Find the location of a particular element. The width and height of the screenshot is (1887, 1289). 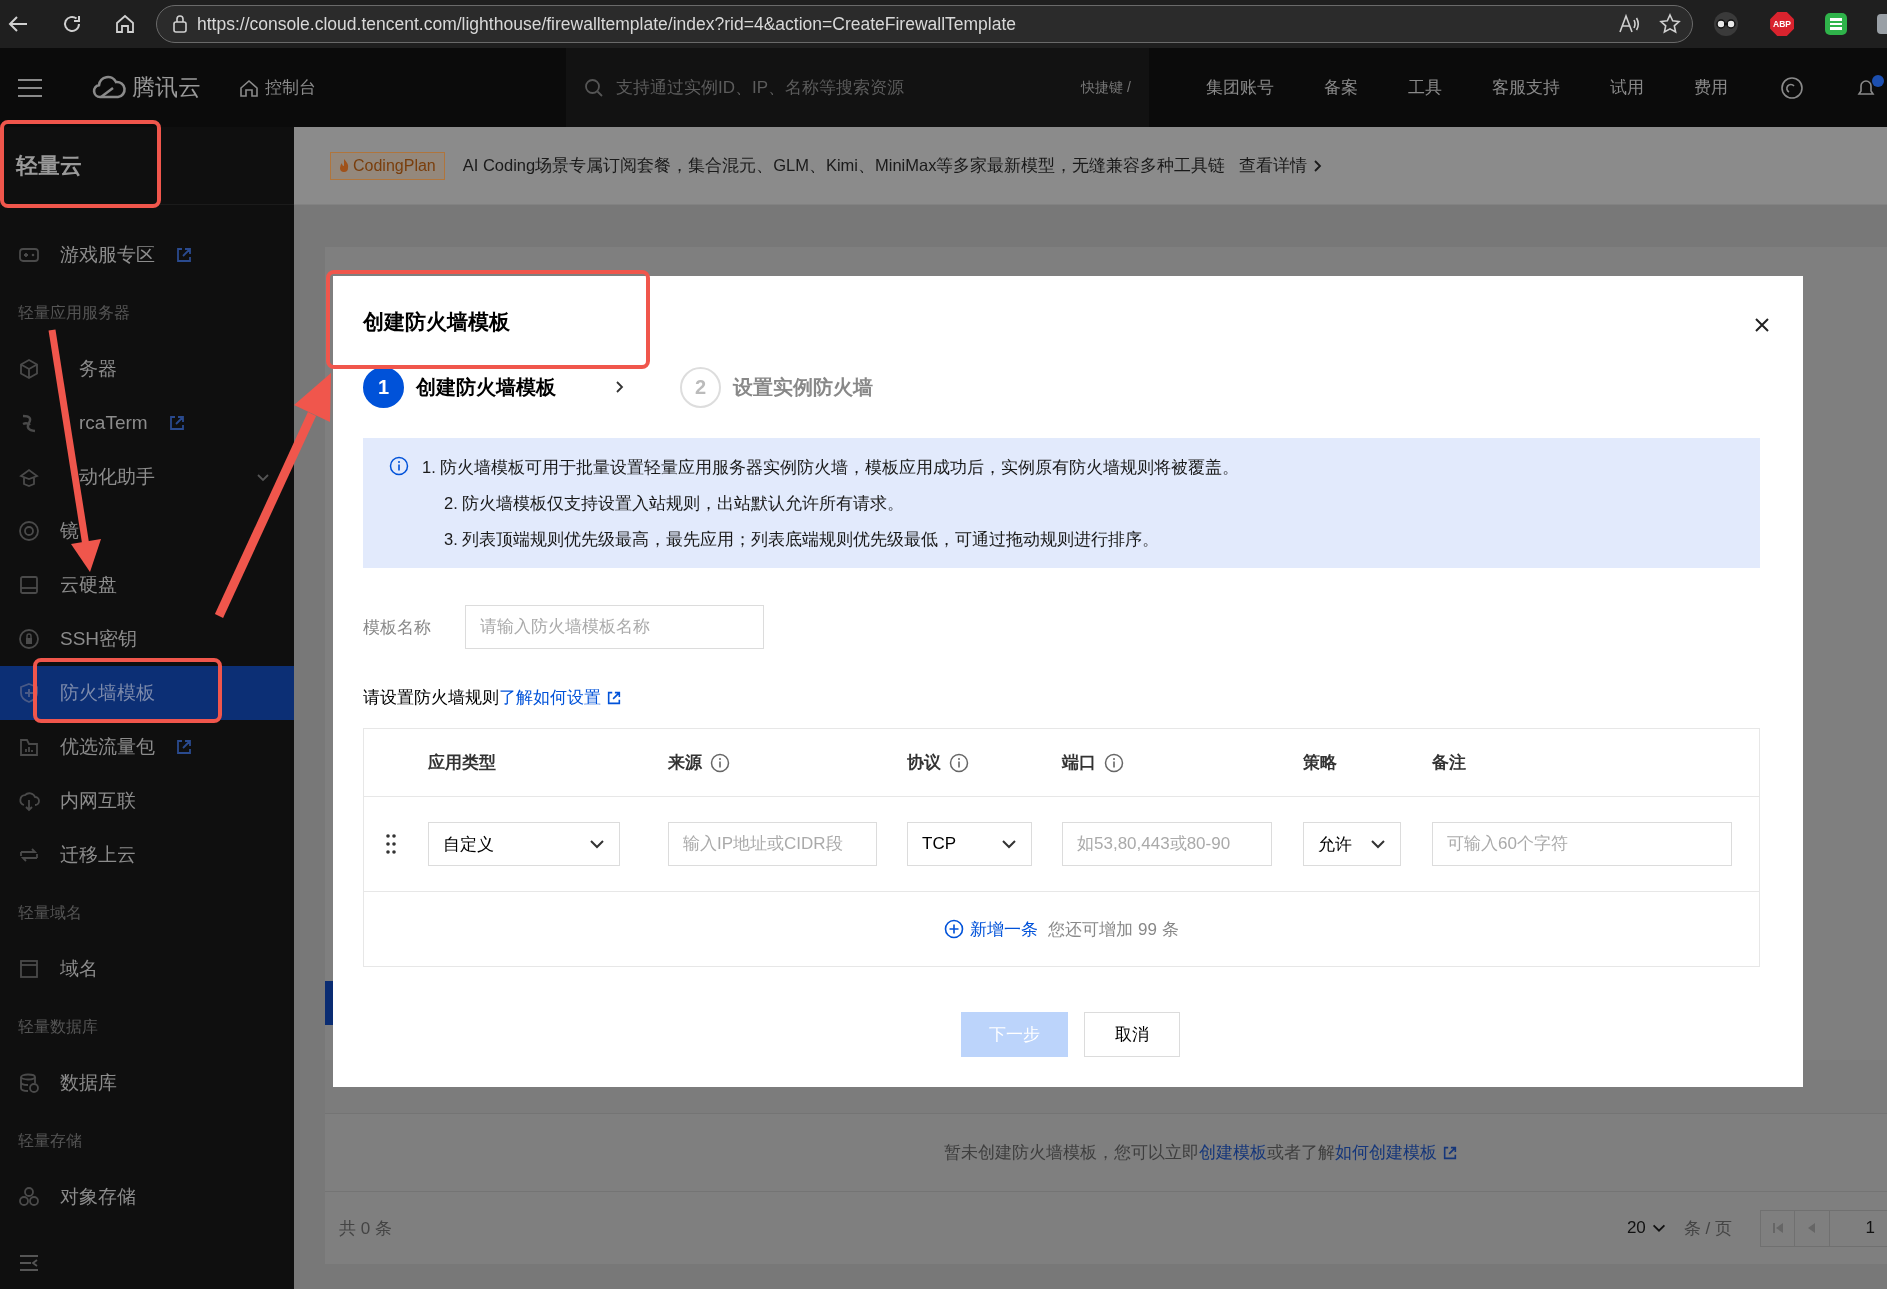

step-label: 创建防火墙模板 is located at coordinates (486, 387).